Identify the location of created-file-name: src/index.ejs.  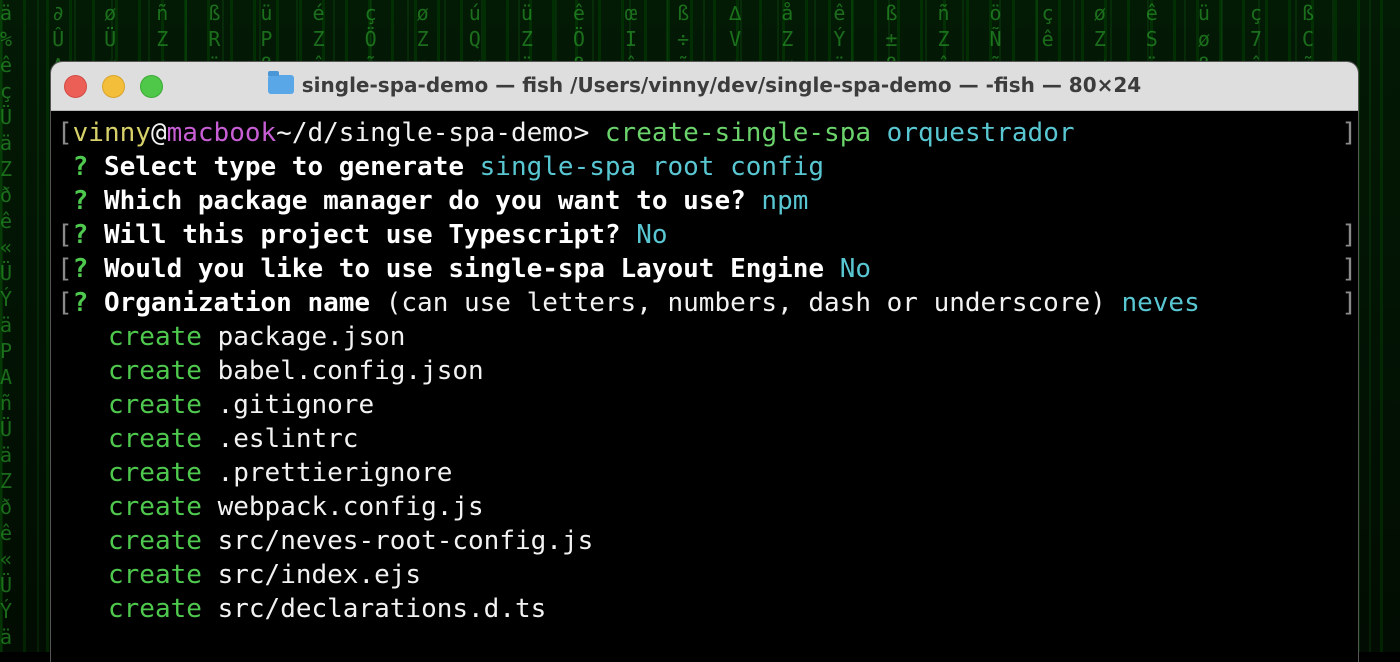
(319, 575).